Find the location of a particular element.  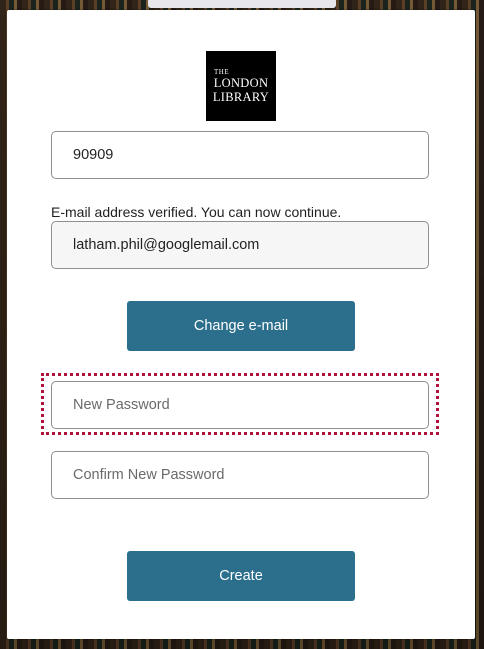

create-button: Create is located at coordinates (241, 576).